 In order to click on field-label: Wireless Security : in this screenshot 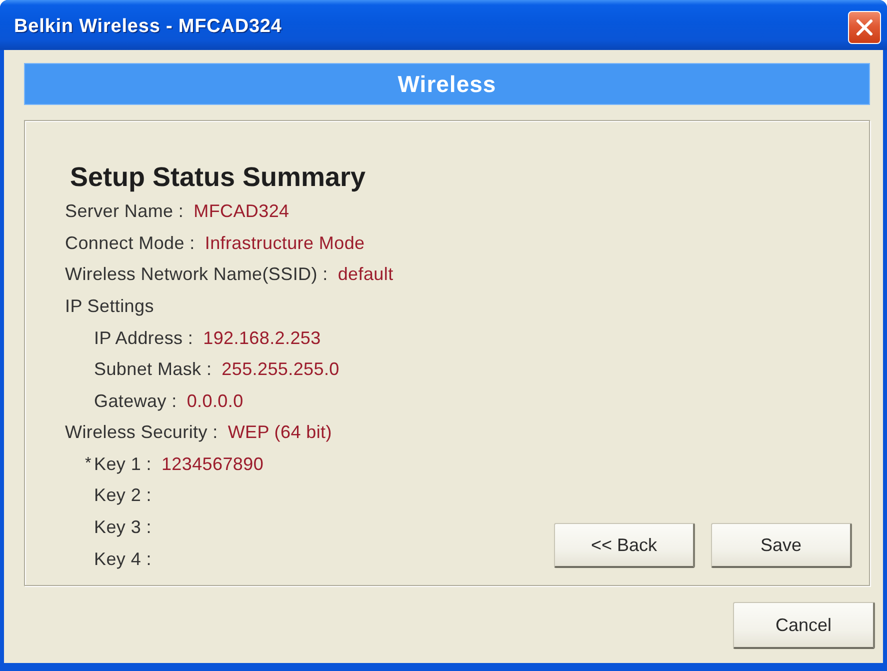, I will do `click(141, 433)`.